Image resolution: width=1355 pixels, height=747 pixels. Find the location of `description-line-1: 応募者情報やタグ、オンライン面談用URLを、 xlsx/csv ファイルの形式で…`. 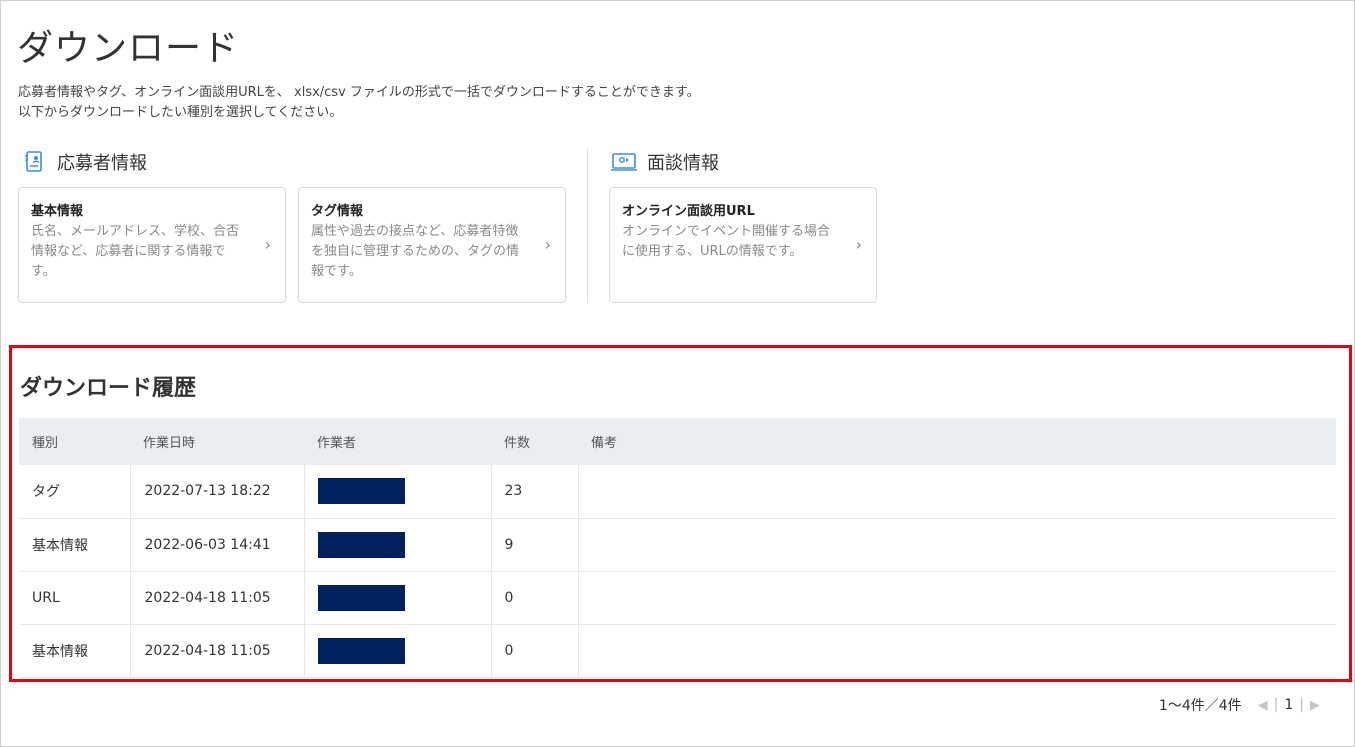

description-line-1: 応募者情報やタグ、オンライン面談用URLを、 xlsx/csv ファイルの形式で… is located at coordinates (359, 92).